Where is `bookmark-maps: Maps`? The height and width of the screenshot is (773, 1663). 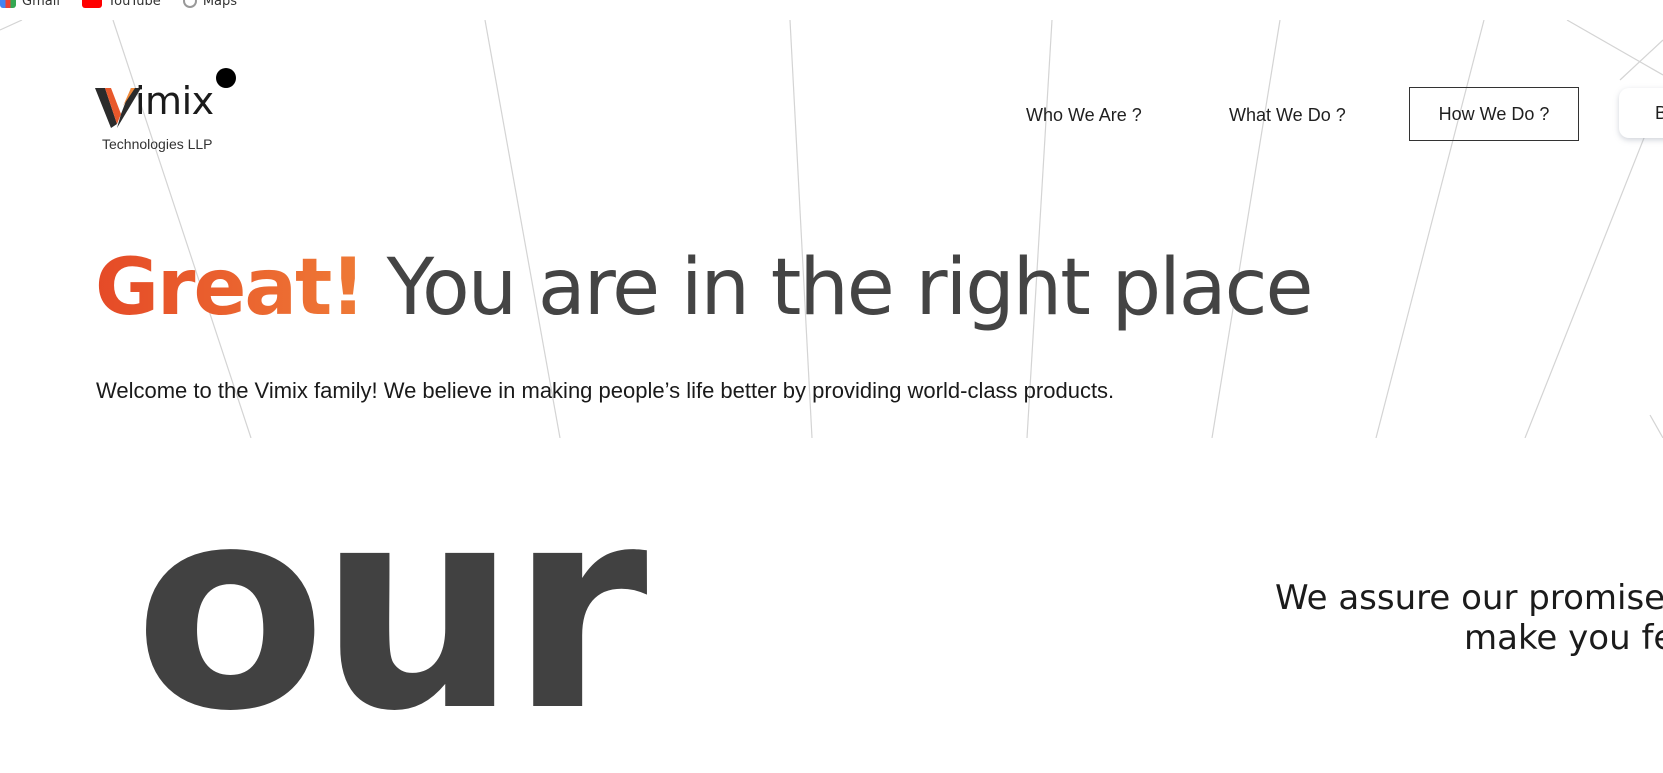
bookmark-maps: Maps is located at coordinates (210, 4).